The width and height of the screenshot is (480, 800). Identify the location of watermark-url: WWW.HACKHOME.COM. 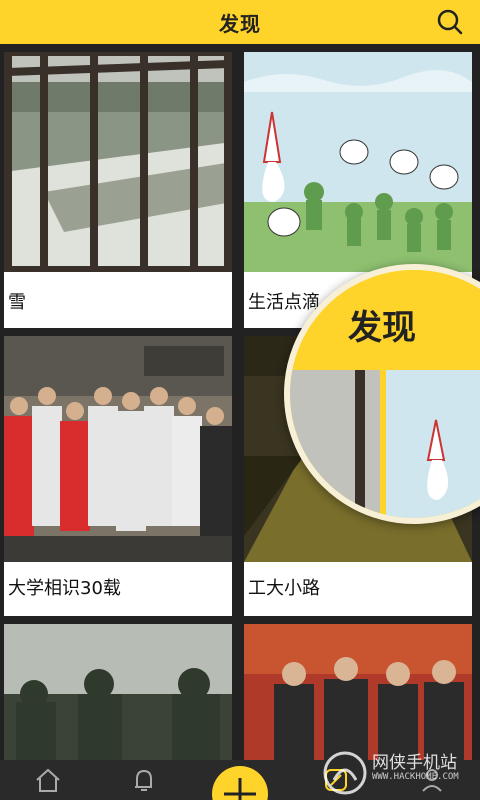
(415, 777).